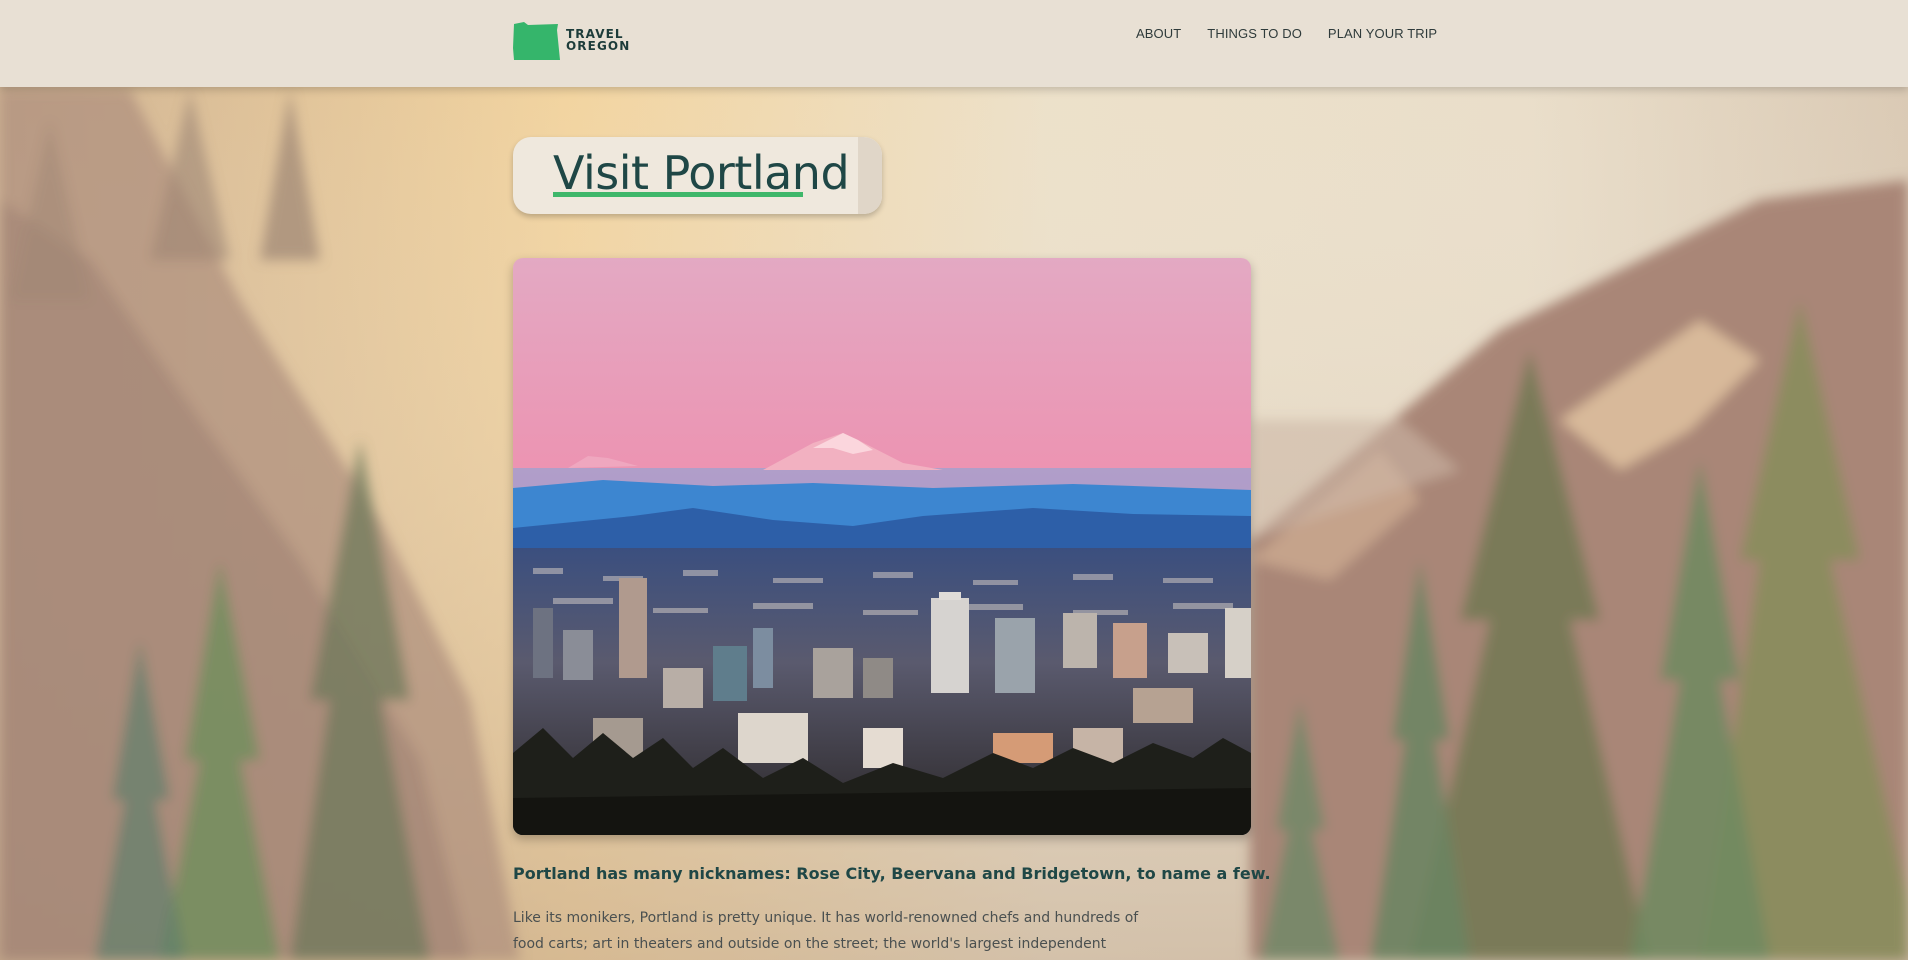  Describe the element at coordinates (1254, 33) in the screenshot. I see `nav-link-things-to-do: THINGS TO DO` at that location.